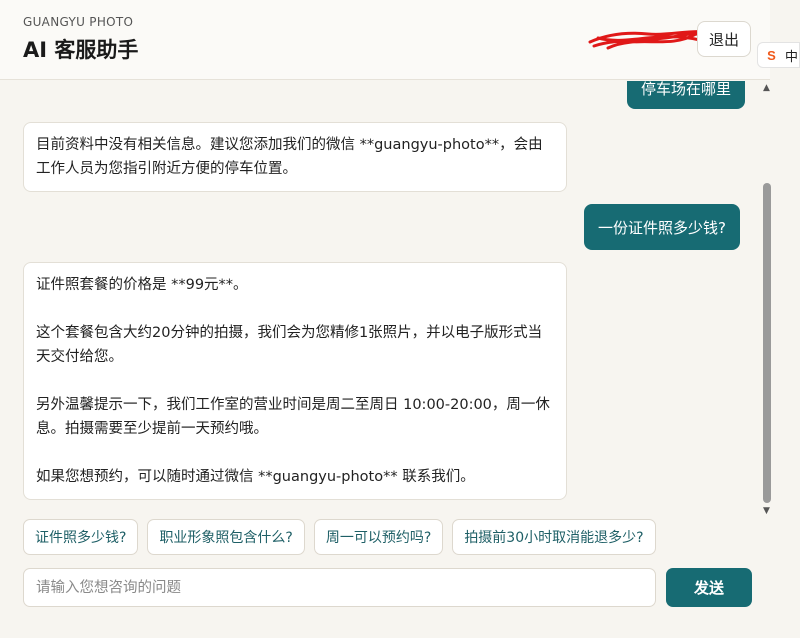 This screenshot has width=800, height=638. I want to click on chat-scrollbar: ▲ ▼, so click(767, 301).